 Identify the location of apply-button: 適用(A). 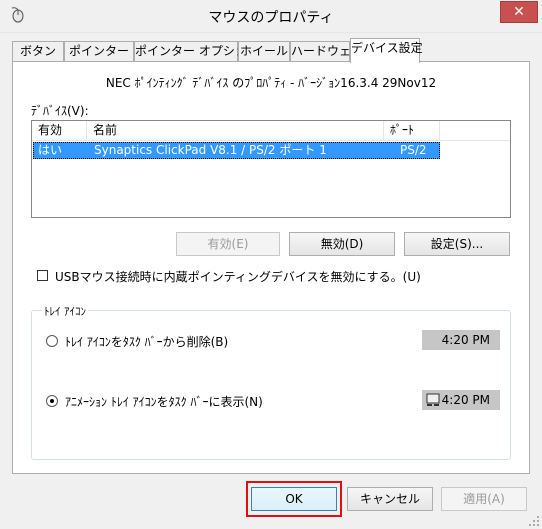
(484, 499).